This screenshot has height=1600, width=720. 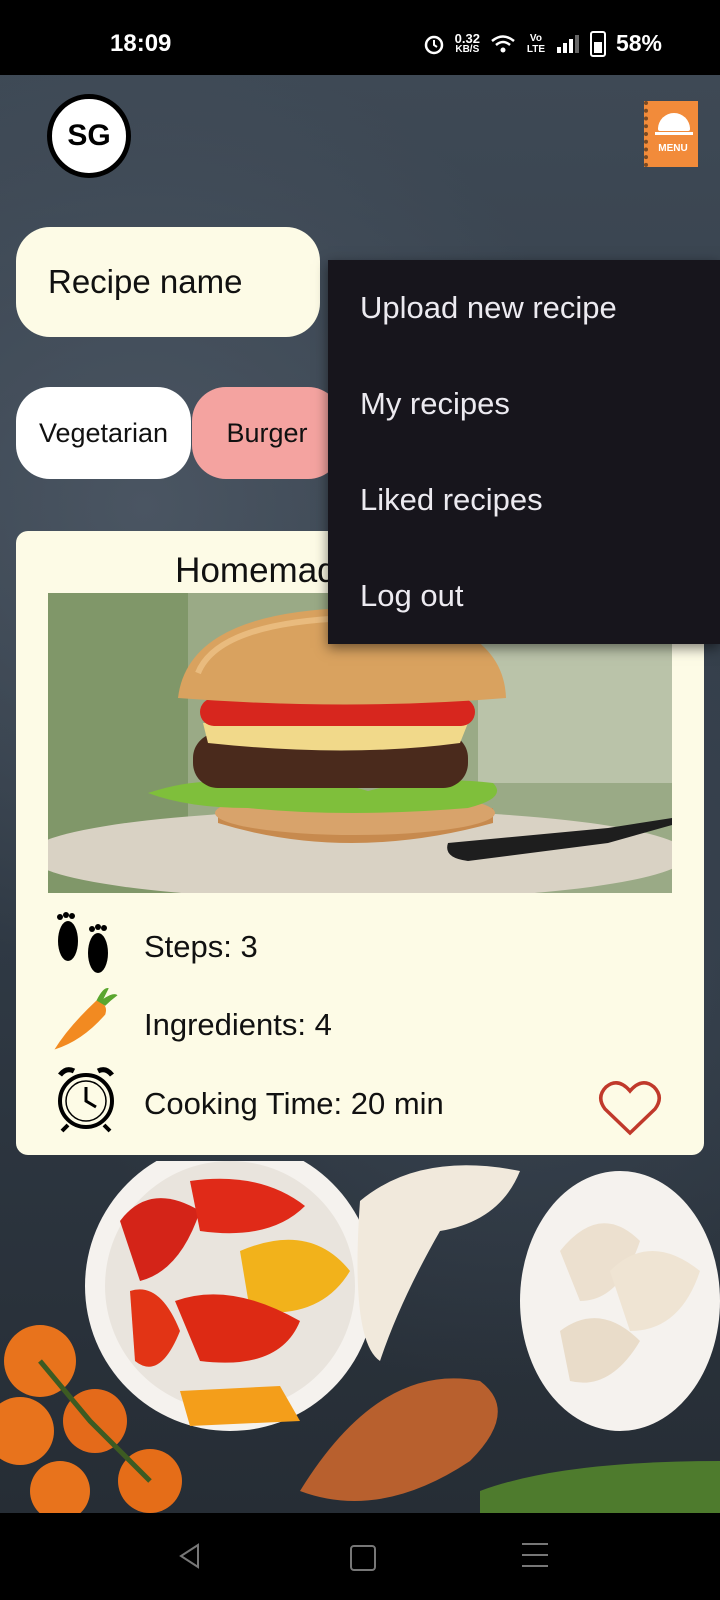 What do you see at coordinates (433, 44) in the screenshot?
I see `alarm-icon` at bounding box center [433, 44].